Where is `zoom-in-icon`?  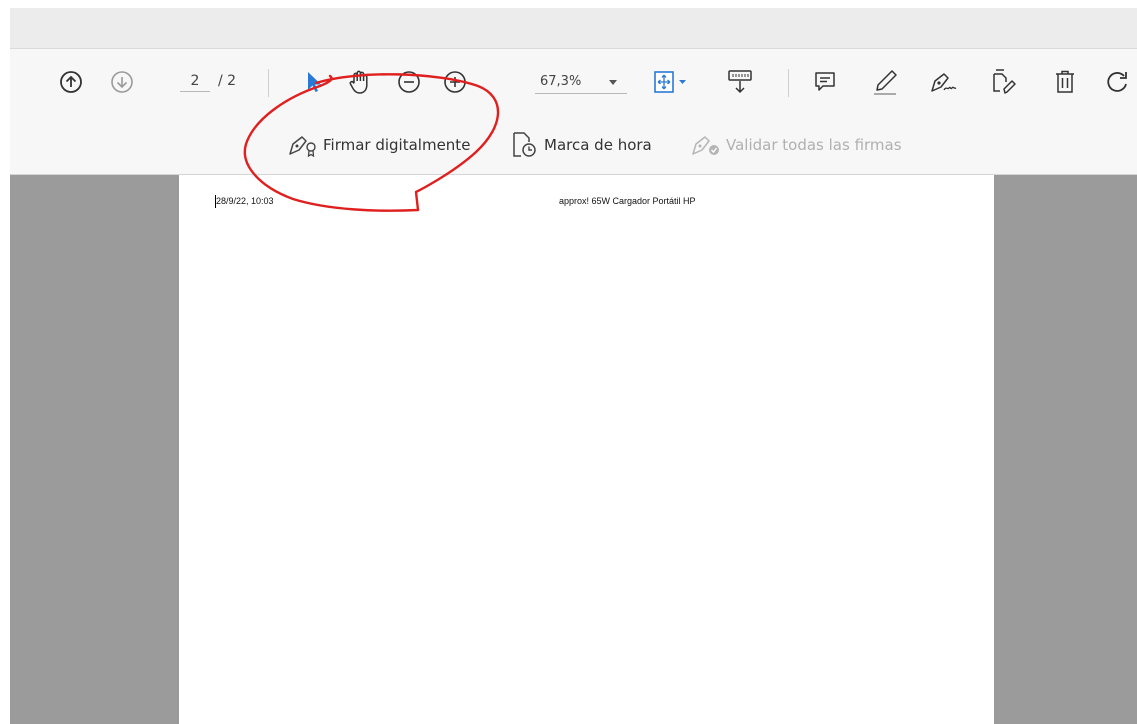
zoom-in-icon is located at coordinates (455, 82).